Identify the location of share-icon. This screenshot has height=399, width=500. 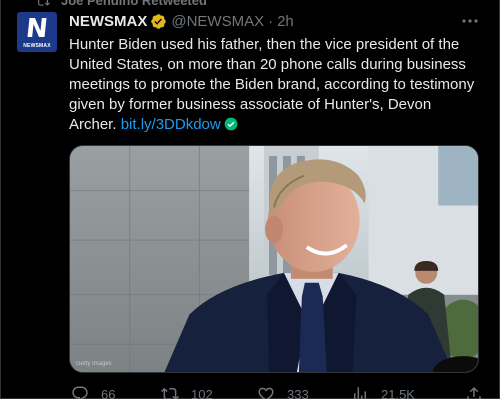
(474, 392).